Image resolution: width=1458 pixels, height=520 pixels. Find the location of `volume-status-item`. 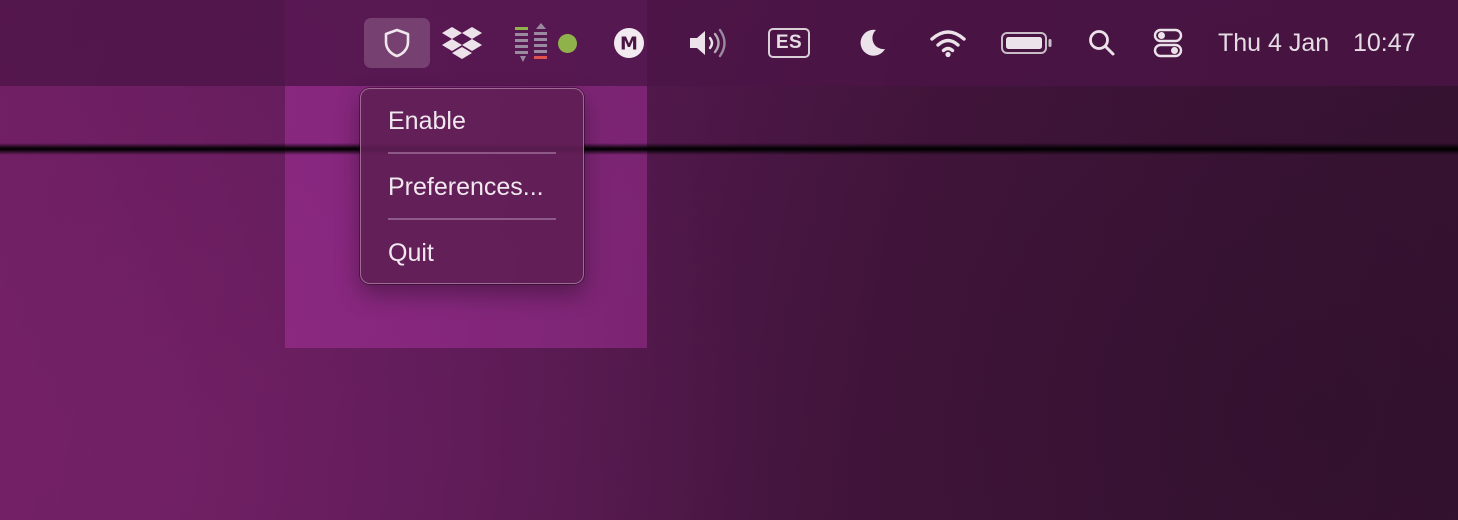

volume-status-item is located at coordinates (708, 43).